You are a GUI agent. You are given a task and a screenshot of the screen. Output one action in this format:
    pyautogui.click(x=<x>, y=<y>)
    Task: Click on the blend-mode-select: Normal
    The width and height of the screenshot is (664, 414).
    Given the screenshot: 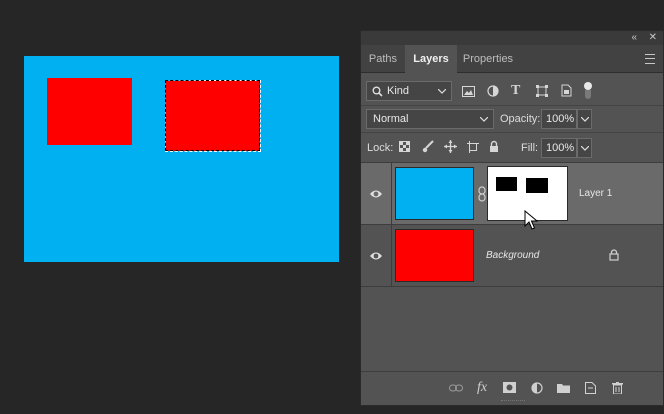 What is the action you would take?
    pyautogui.click(x=430, y=119)
    